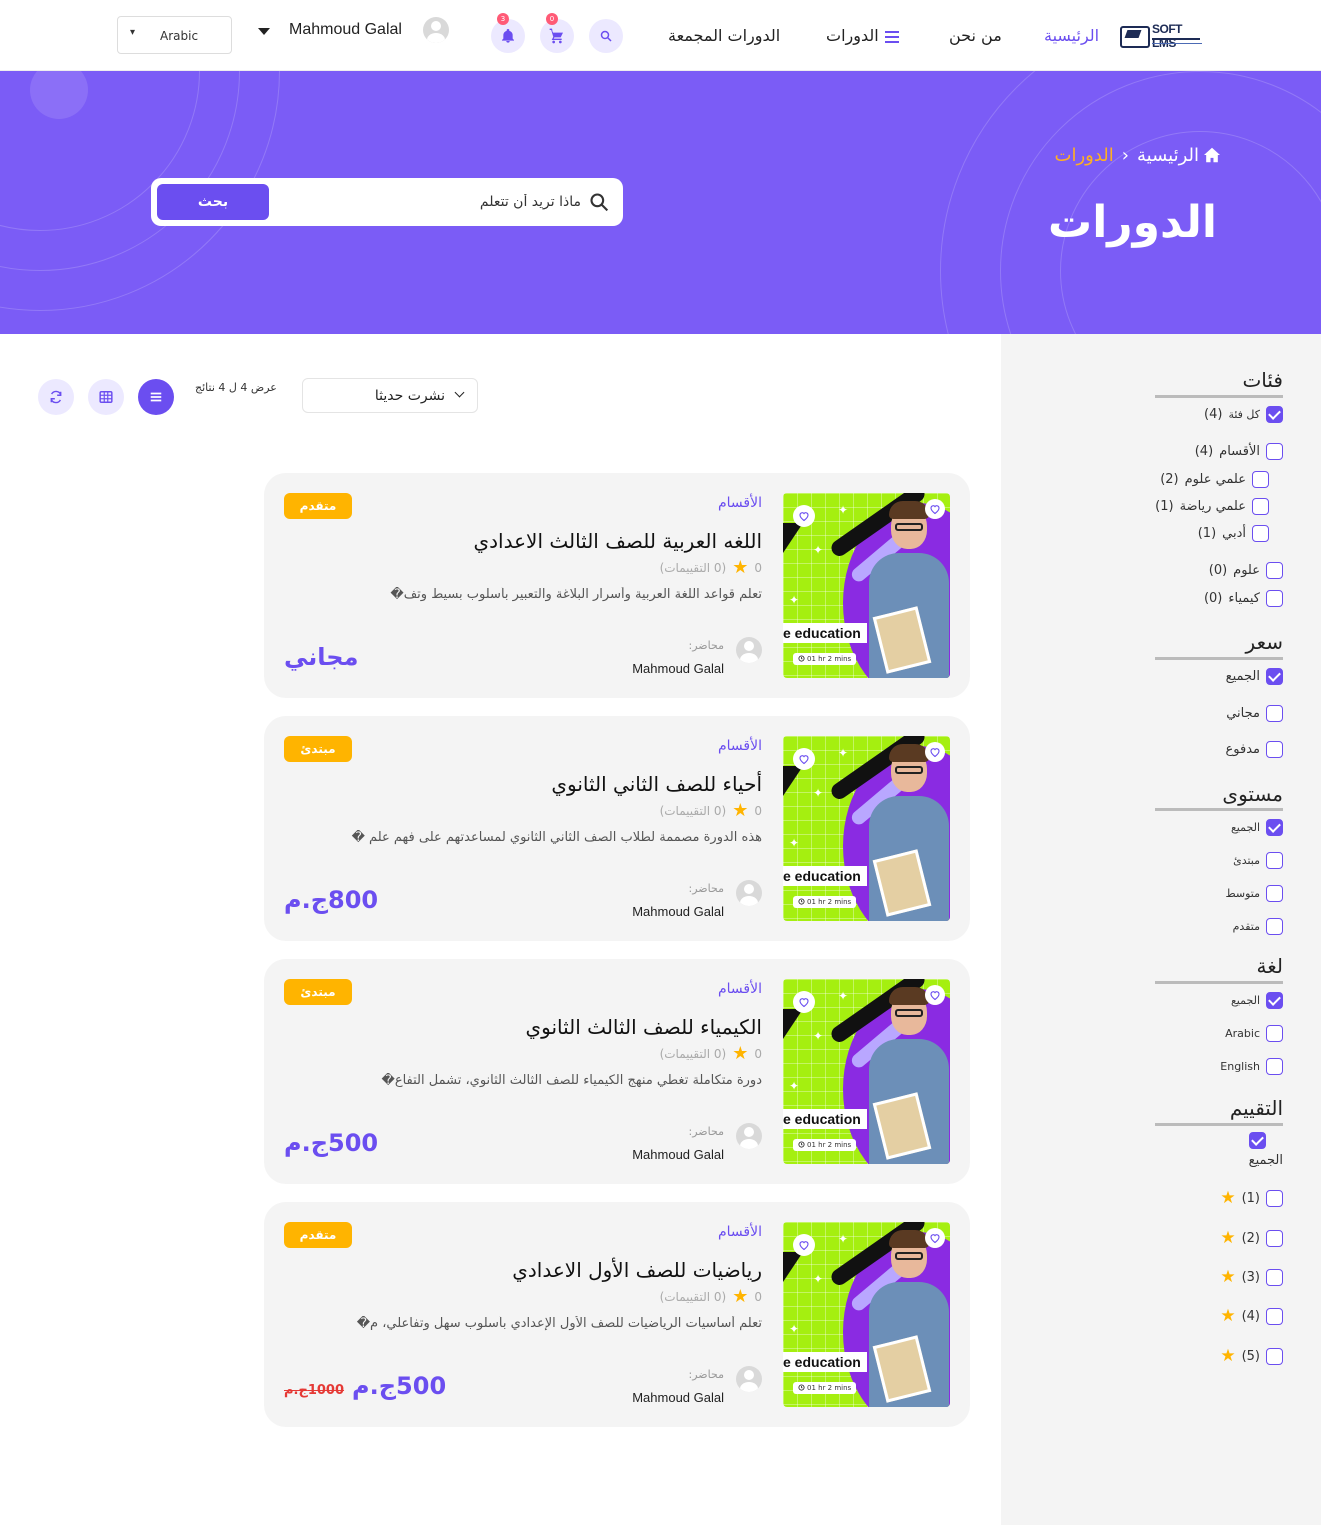 The image size is (1321, 1525). What do you see at coordinates (1212, 506) in the screenshot?
I see `filter-category-item: علمي رياضة (1)` at bounding box center [1212, 506].